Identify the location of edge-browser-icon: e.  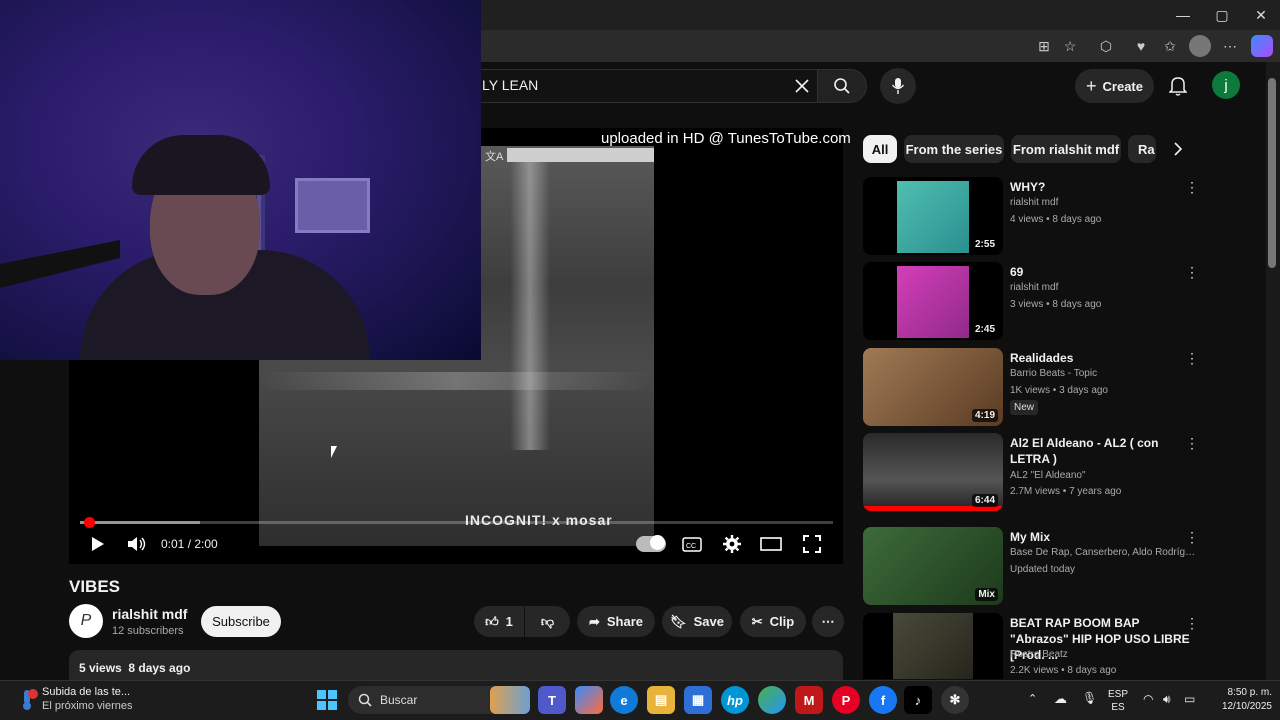
(624, 700).